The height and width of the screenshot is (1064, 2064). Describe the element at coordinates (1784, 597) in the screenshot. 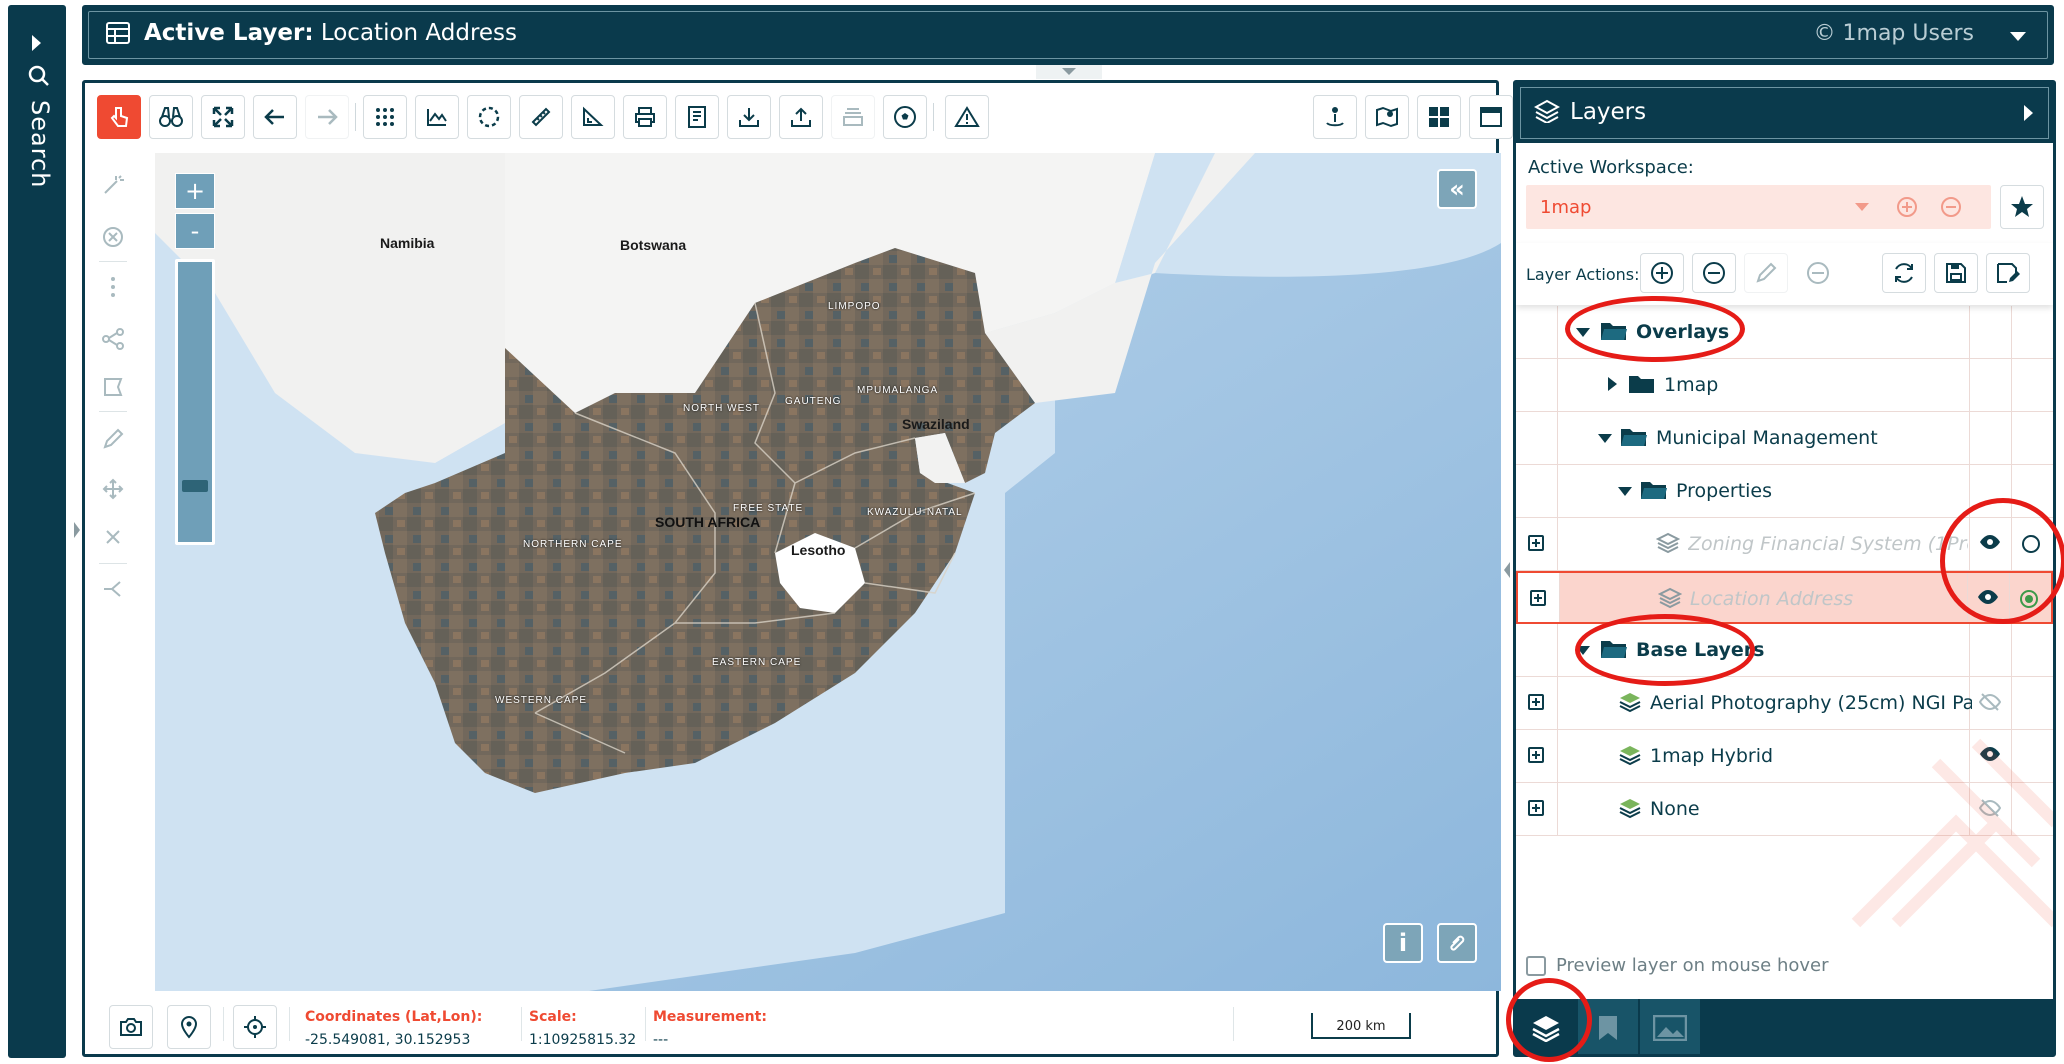

I see `tree-layer-location-address: Location Address` at that location.